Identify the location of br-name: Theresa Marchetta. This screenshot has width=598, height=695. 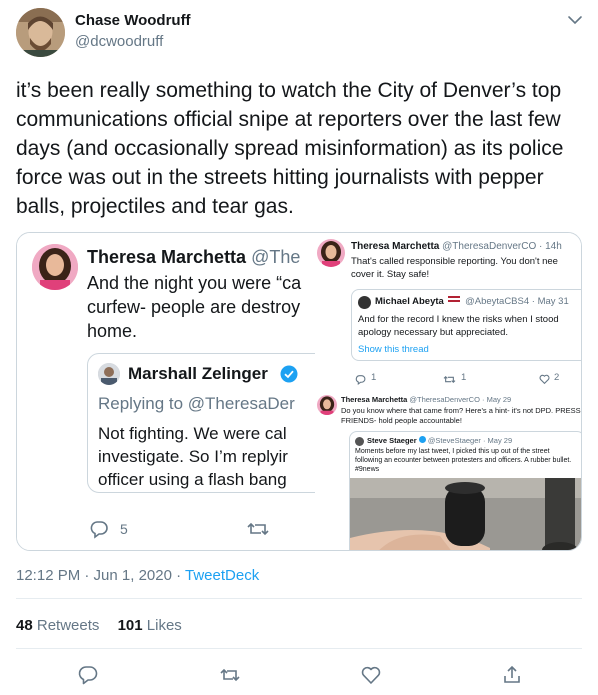
(374, 399).